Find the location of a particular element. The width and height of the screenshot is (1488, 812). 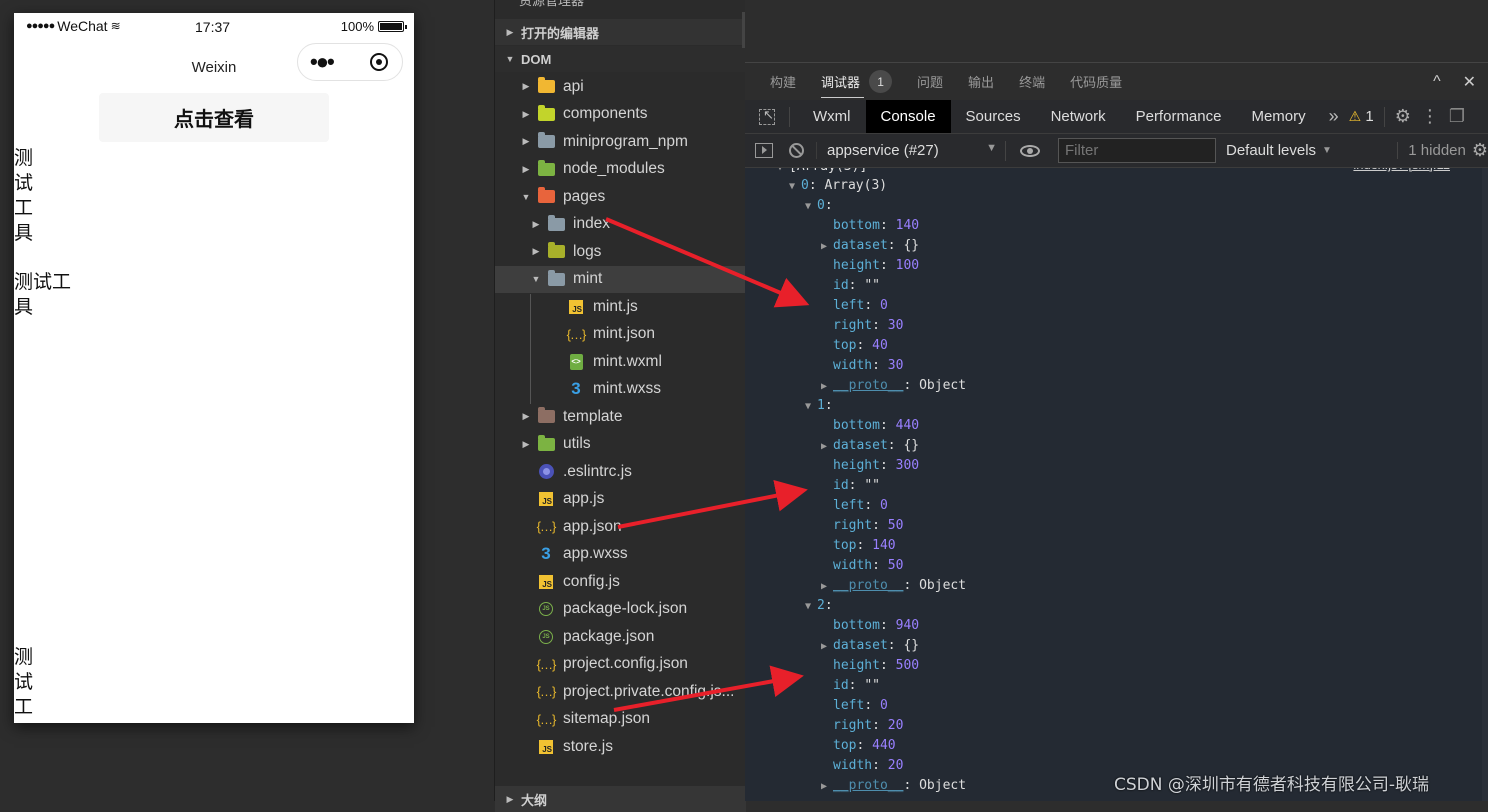

tree-folder: ▶ miniprogram_npm is located at coordinates (620, 141).